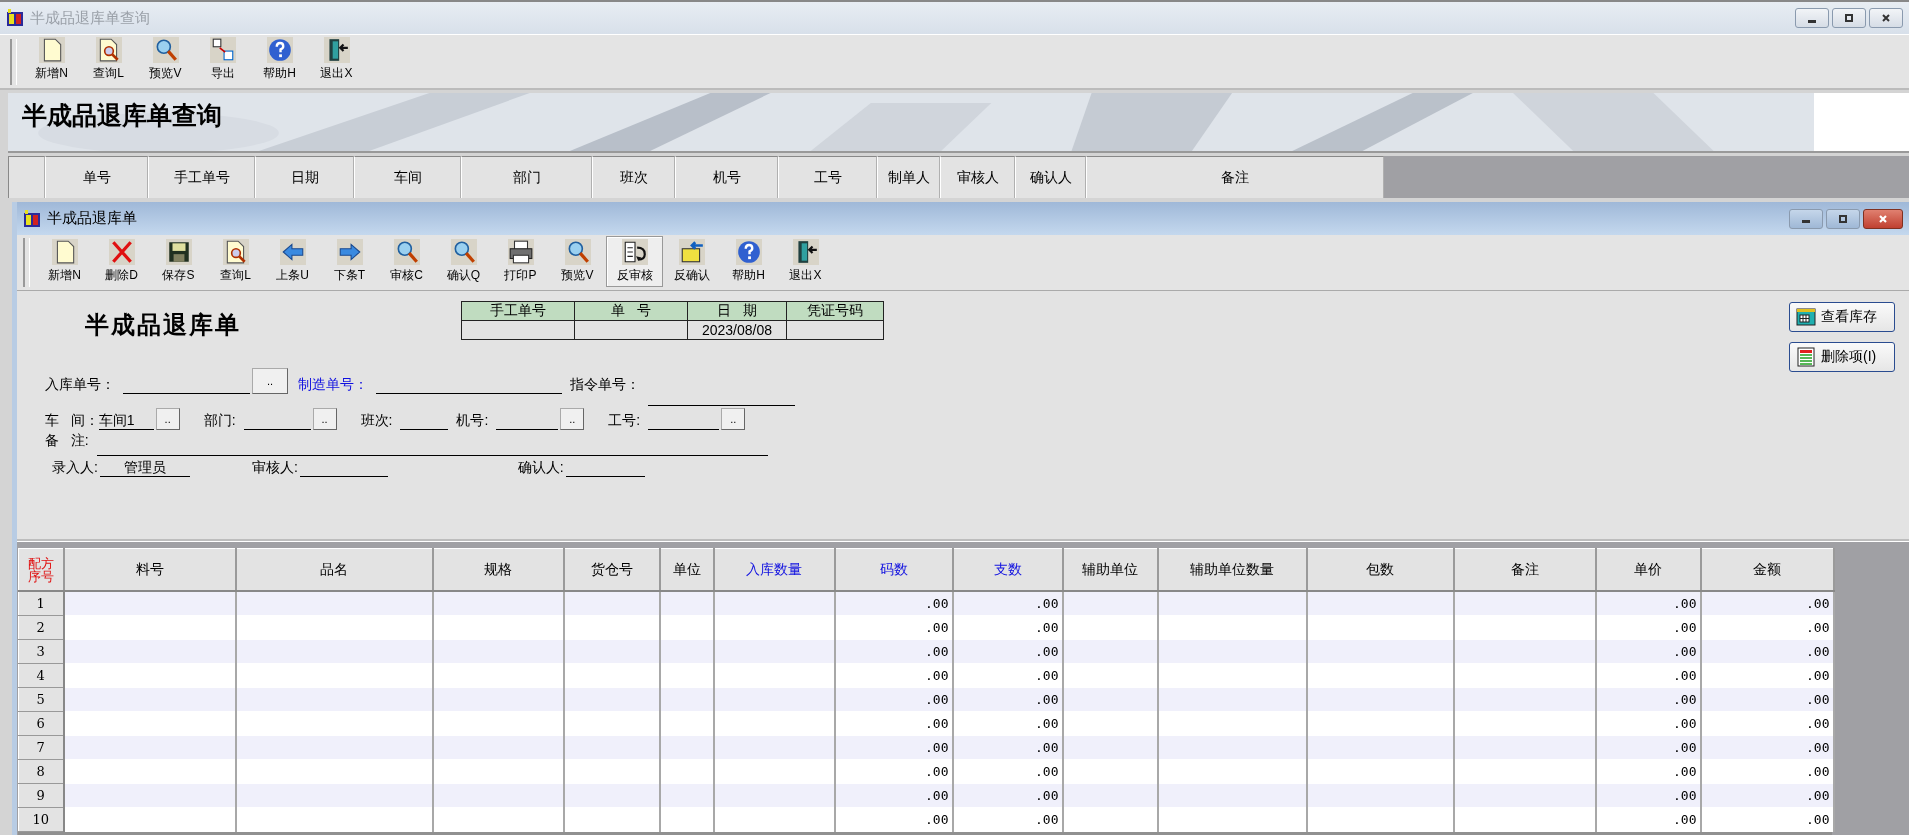  I want to click on toolbar-button: 反确认, so click(691, 261).